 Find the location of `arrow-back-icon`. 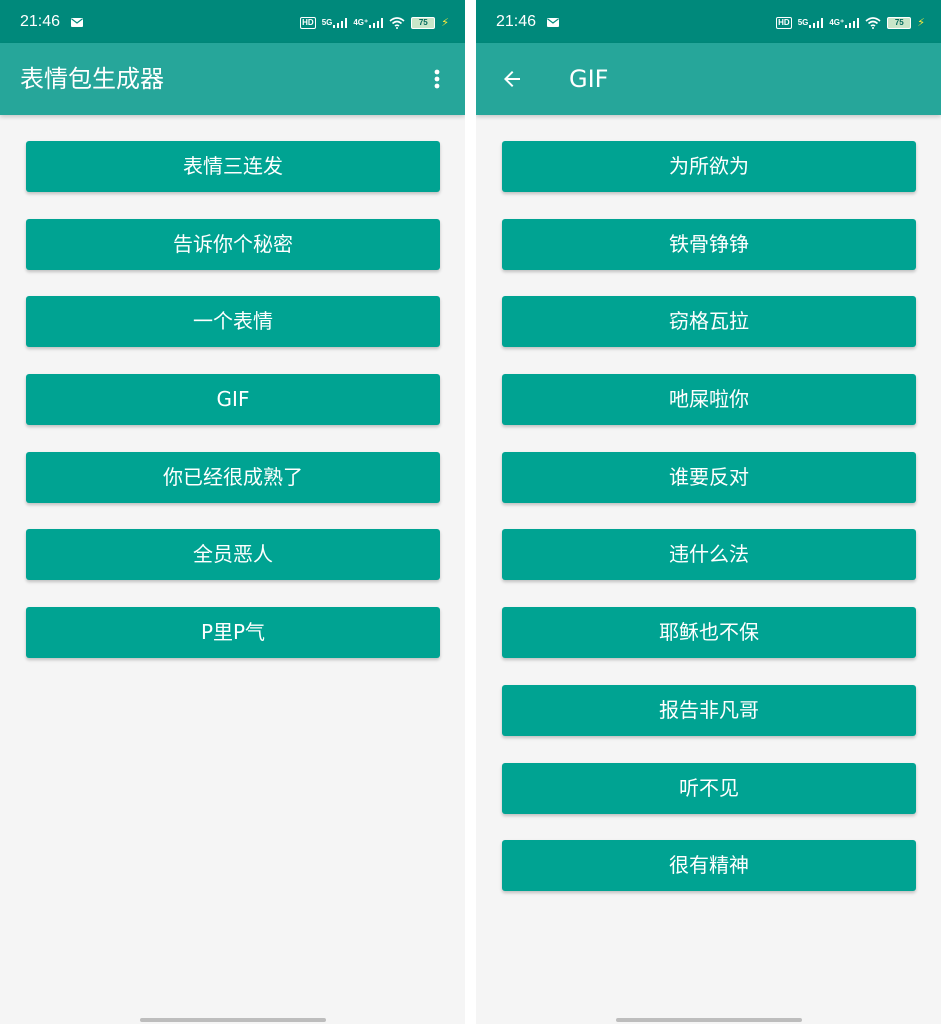

arrow-back-icon is located at coordinates (512, 79).